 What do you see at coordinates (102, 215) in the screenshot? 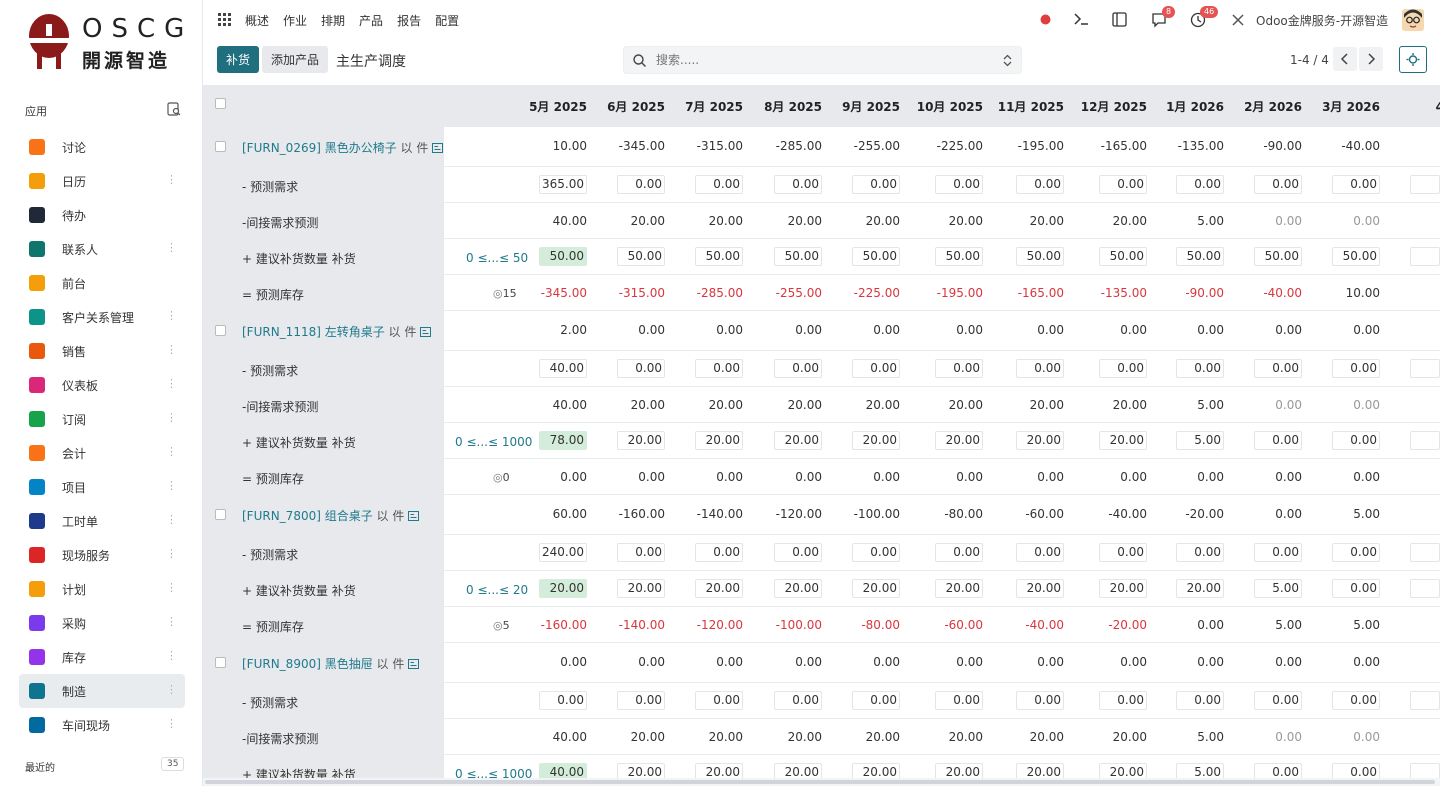
I see `sidebar-app-item: 待办` at bounding box center [102, 215].